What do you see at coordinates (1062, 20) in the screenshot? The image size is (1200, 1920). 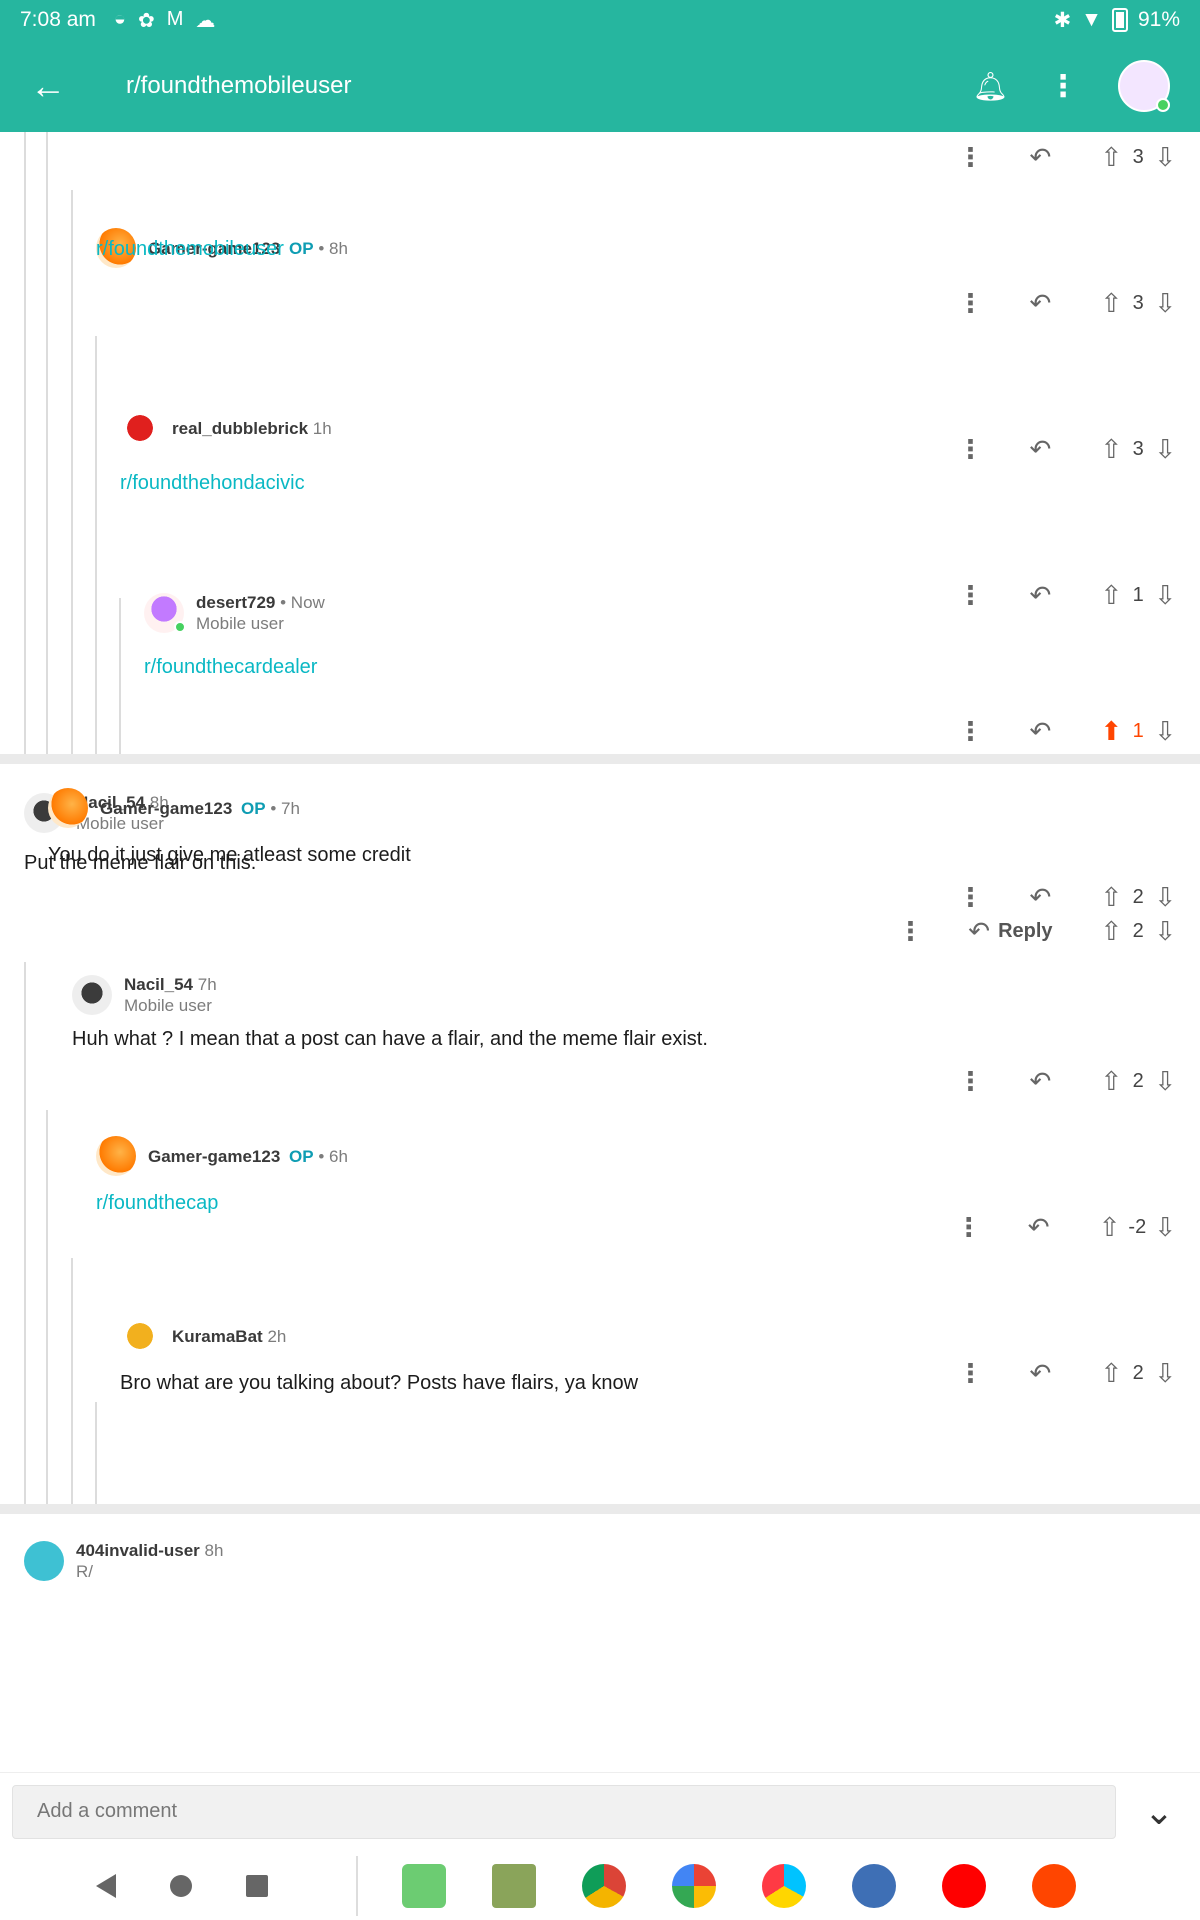 I see `bluetooth-icon: ✱` at bounding box center [1062, 20].